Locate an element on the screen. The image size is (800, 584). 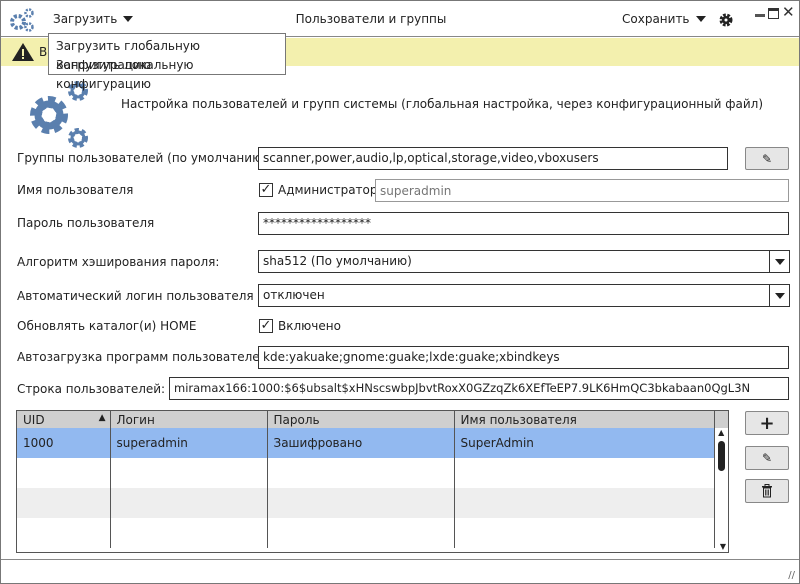
cell-login: superadmin is located at coordinates (189, 443).